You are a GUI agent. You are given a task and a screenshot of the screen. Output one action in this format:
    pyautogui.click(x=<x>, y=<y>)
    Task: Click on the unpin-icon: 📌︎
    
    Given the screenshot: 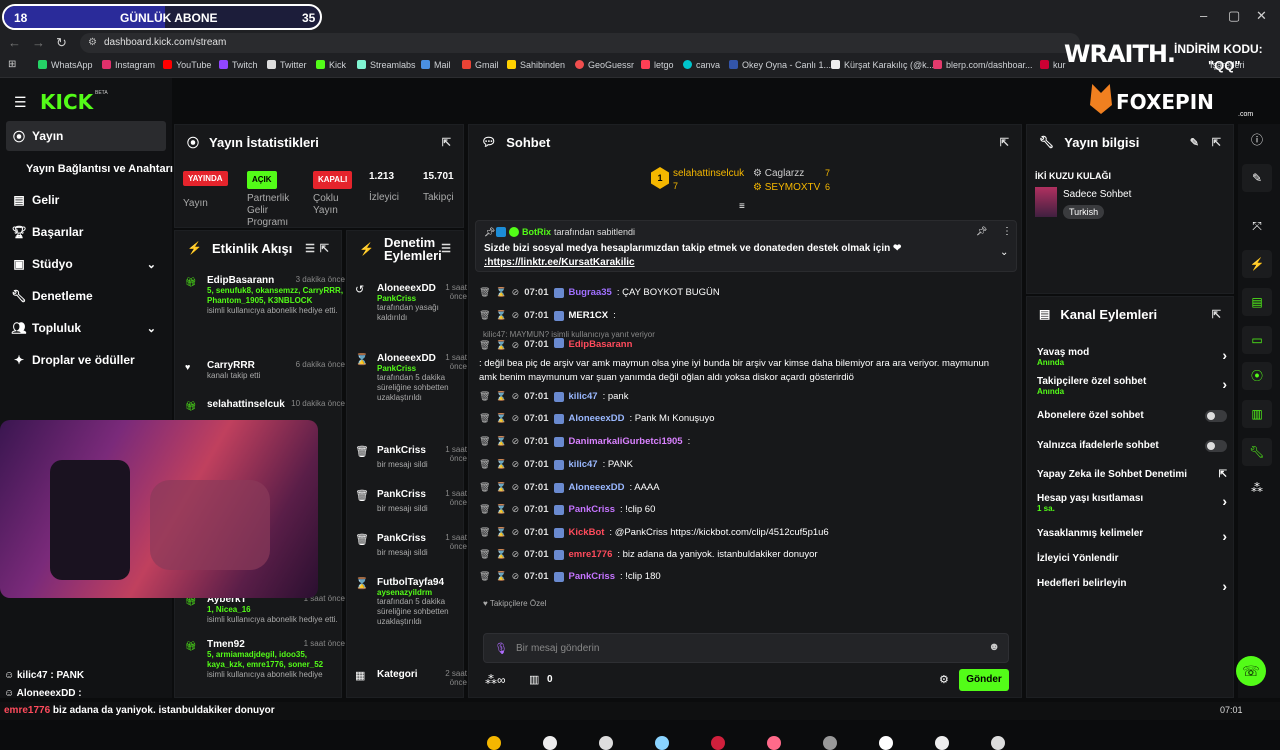 What is the action you would take?
    pyautogui.click(x=981, y=231)
    